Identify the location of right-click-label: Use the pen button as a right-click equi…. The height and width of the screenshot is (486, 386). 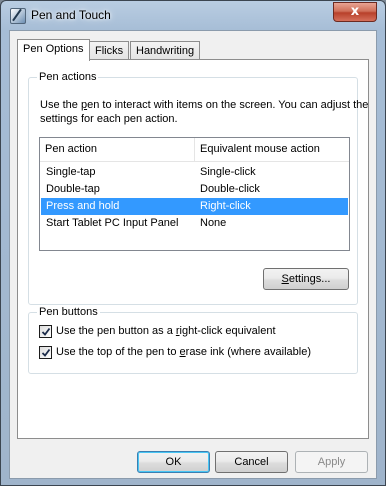
(166, 331).